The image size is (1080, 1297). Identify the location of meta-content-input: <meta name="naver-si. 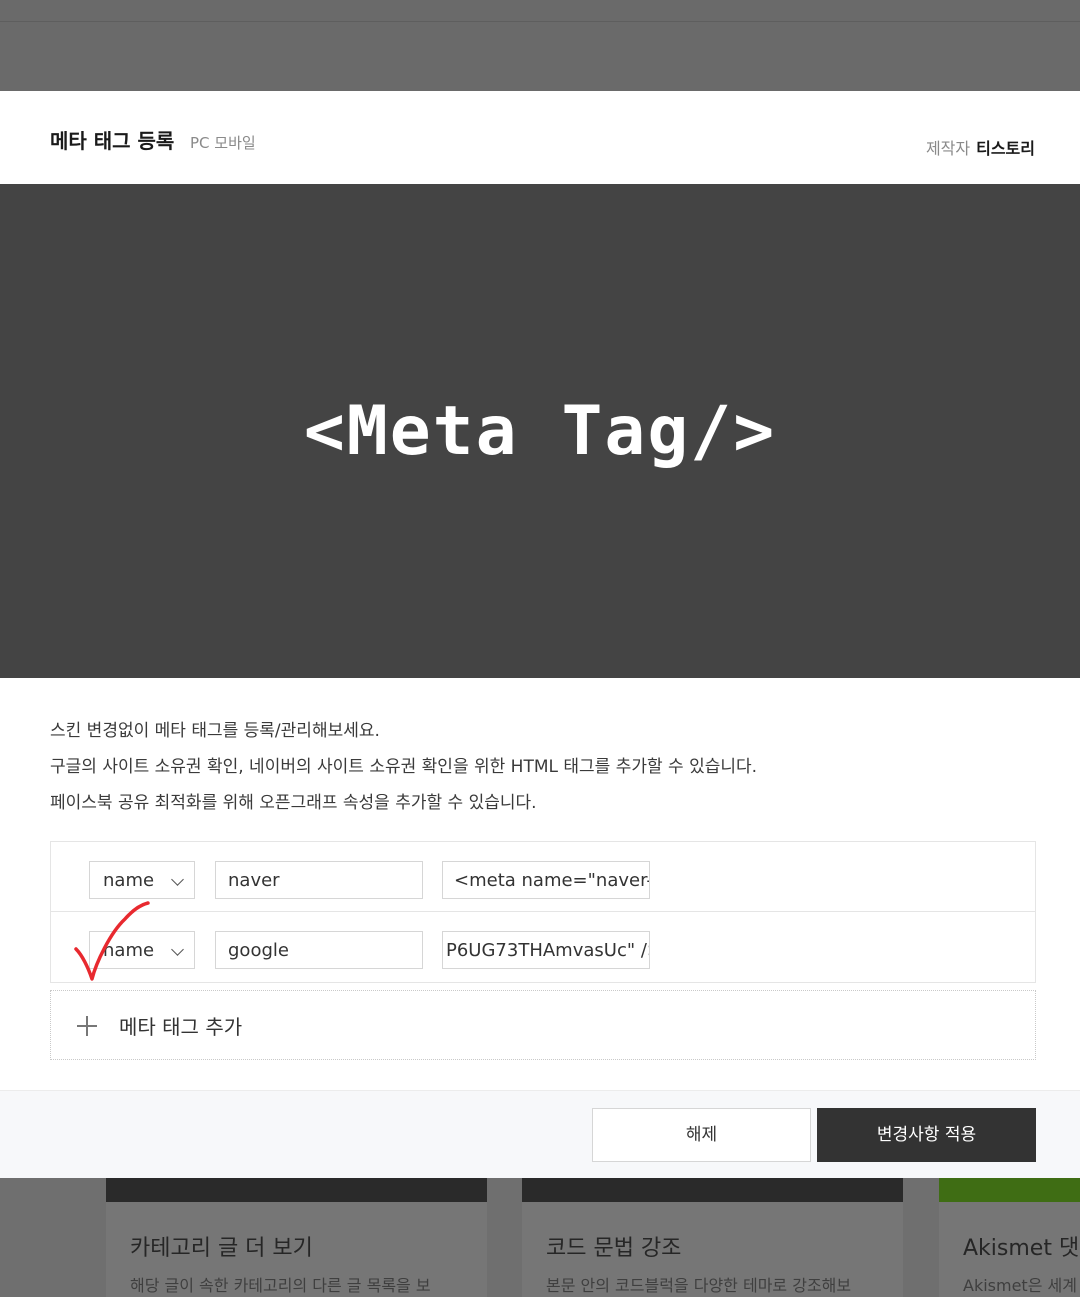
(546, 880).